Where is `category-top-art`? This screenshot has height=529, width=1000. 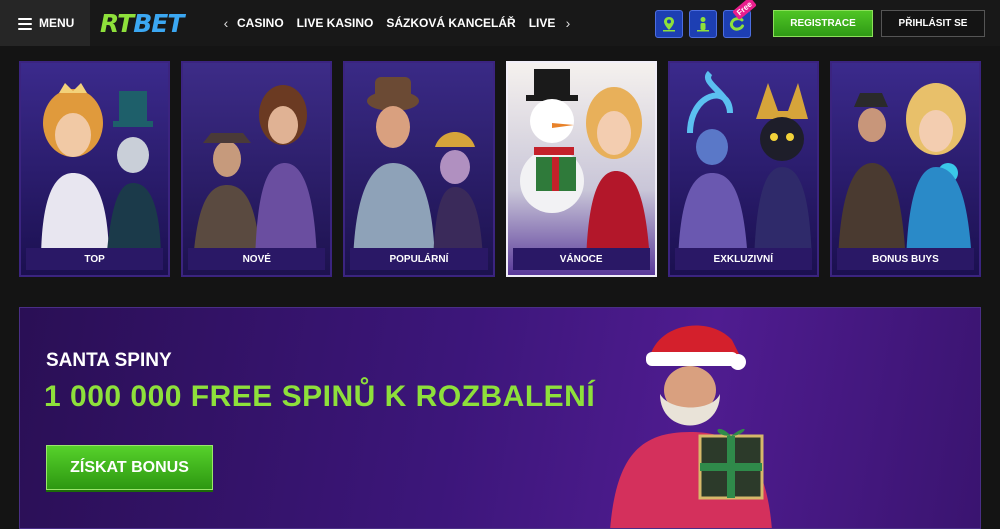 category-top-art is located at coordinates (95, 169).